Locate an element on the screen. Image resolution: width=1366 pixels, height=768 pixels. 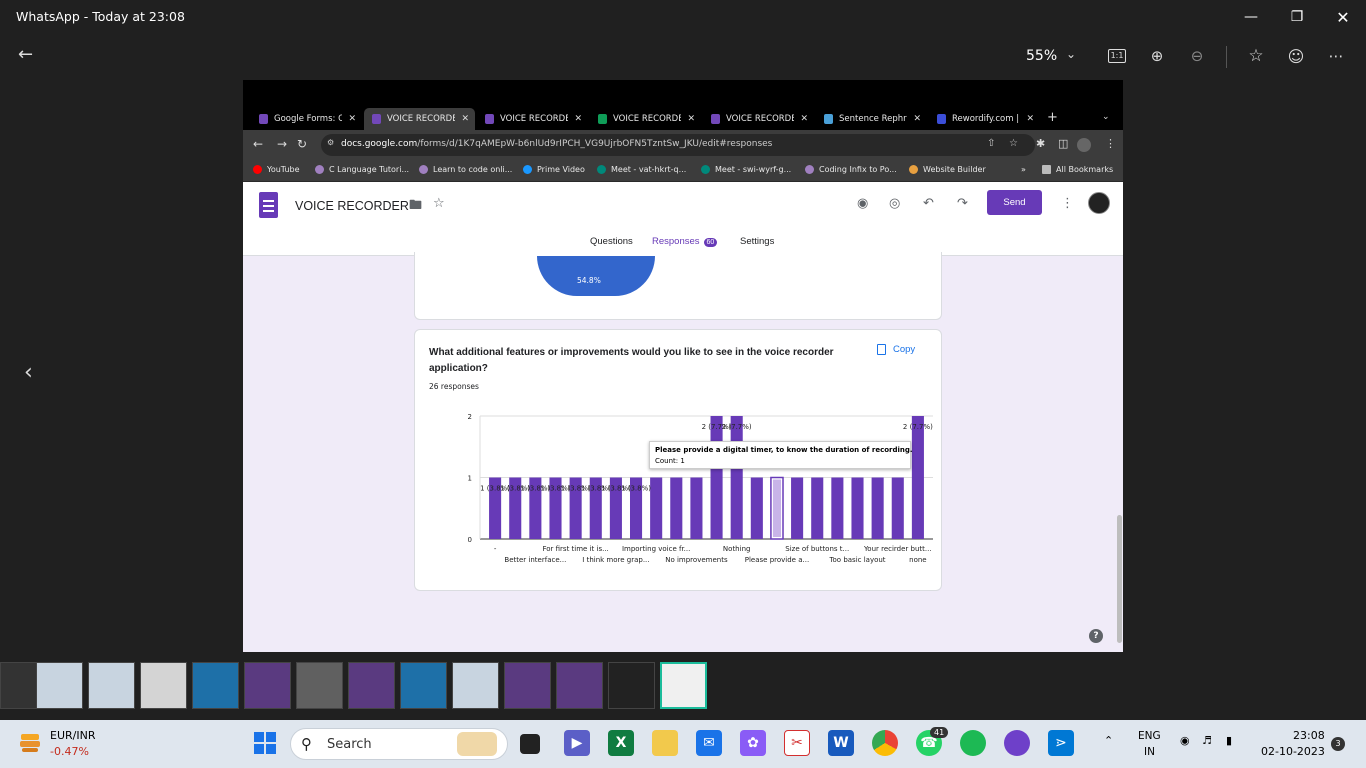
share-icon: ⇧ is located at coordinates (991, 143).